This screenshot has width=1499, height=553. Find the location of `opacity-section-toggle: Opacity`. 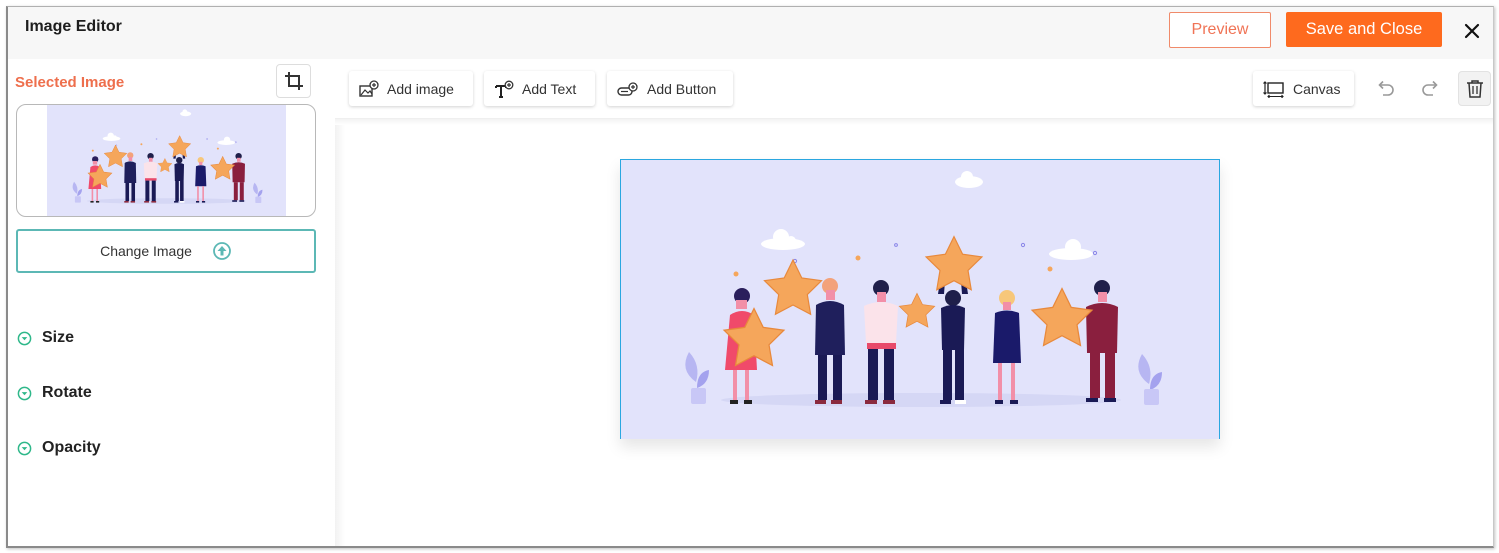

opacity-section-toggle: Opacity is located at coordinates (59, 448).